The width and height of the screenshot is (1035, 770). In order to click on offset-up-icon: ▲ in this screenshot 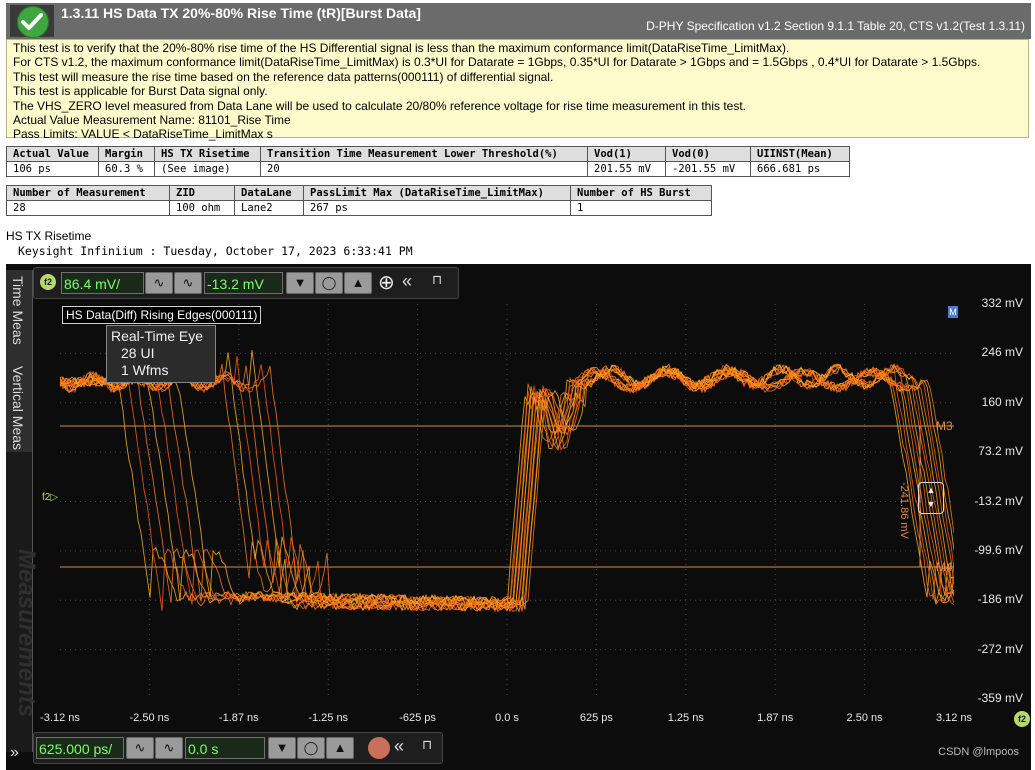, I will do `click(358, 283)`.